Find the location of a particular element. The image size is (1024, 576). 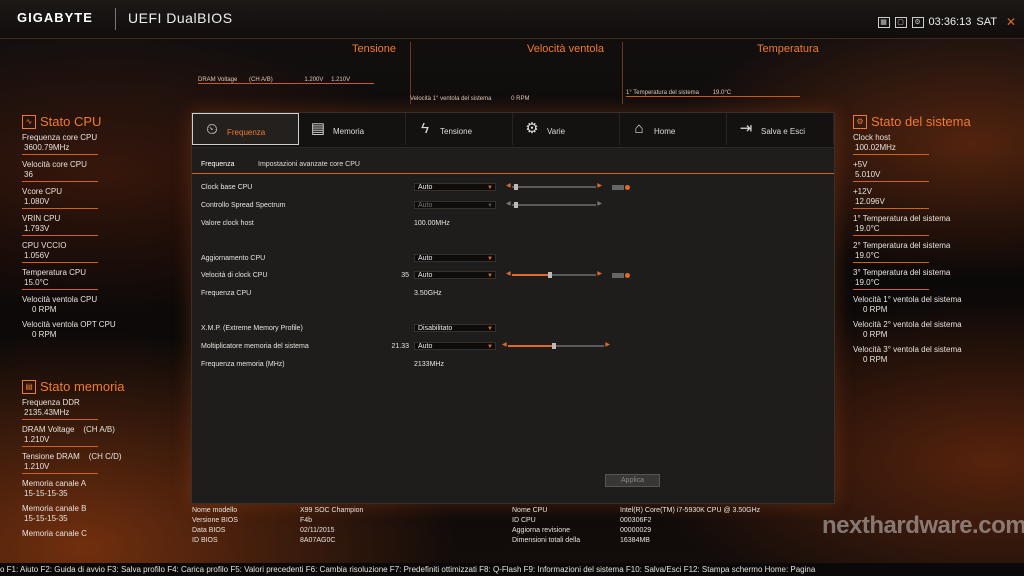

nav-tensione: ϟ Tensione is located at coordinates (459, 129).